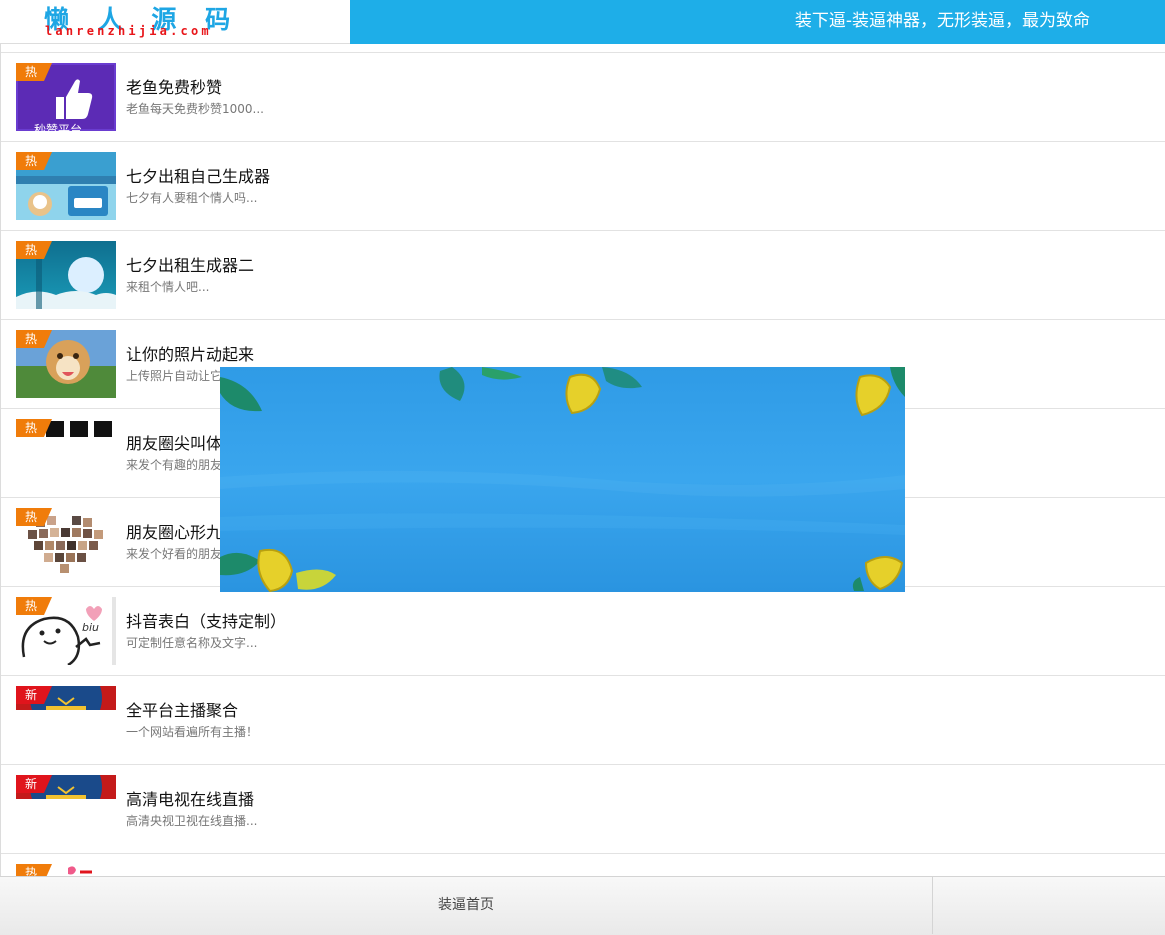  Describe the element at coordinates (190, 355) in the screenshot. I see `item-title: 让你的照片动起来` at that location.